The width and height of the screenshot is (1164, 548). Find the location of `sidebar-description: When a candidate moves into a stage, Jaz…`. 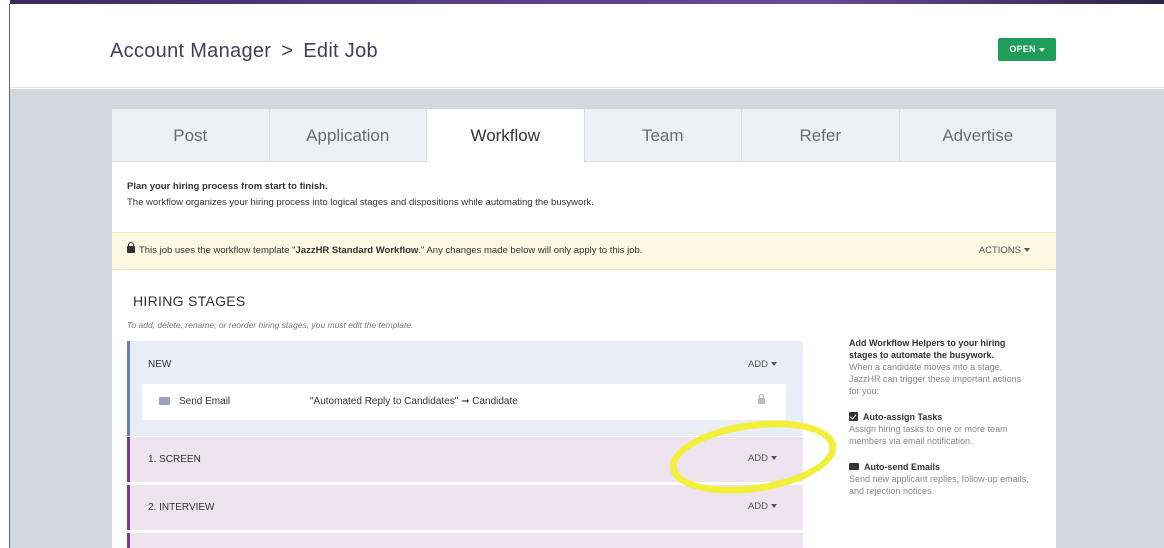

sidebar-description: When a candidate moves into a stage, Jaz… is located at coordinates (935, 379).